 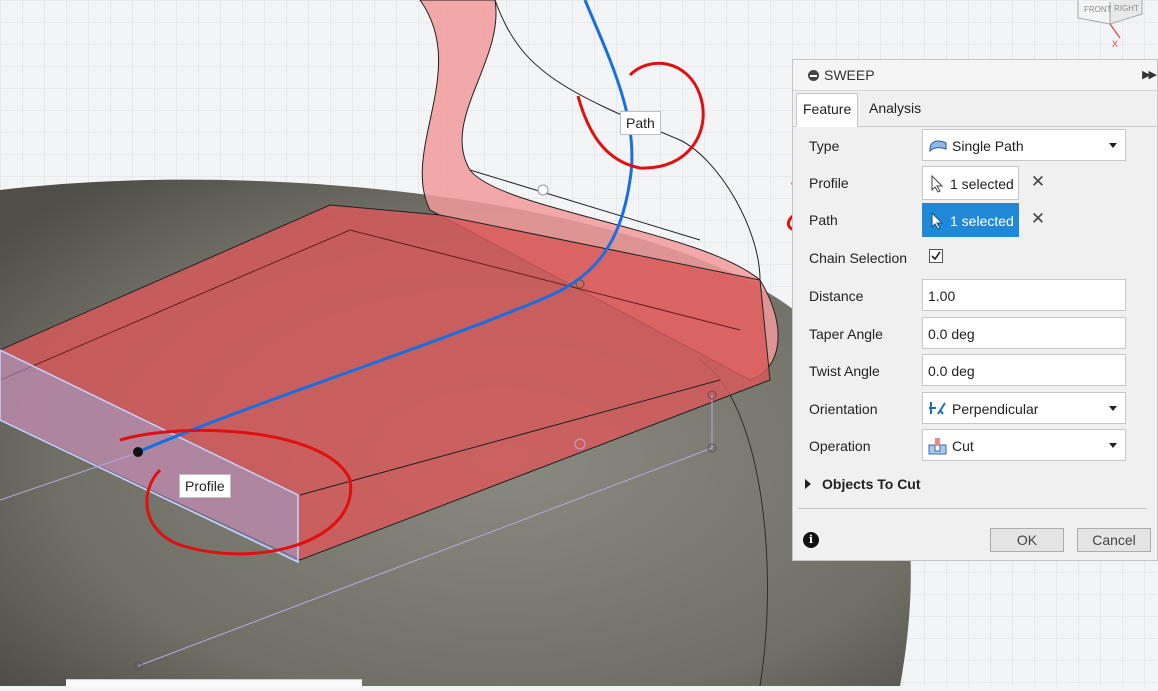 I want to click on view-cube: FRONT RIGHT X, so click(x=1114, y=25).